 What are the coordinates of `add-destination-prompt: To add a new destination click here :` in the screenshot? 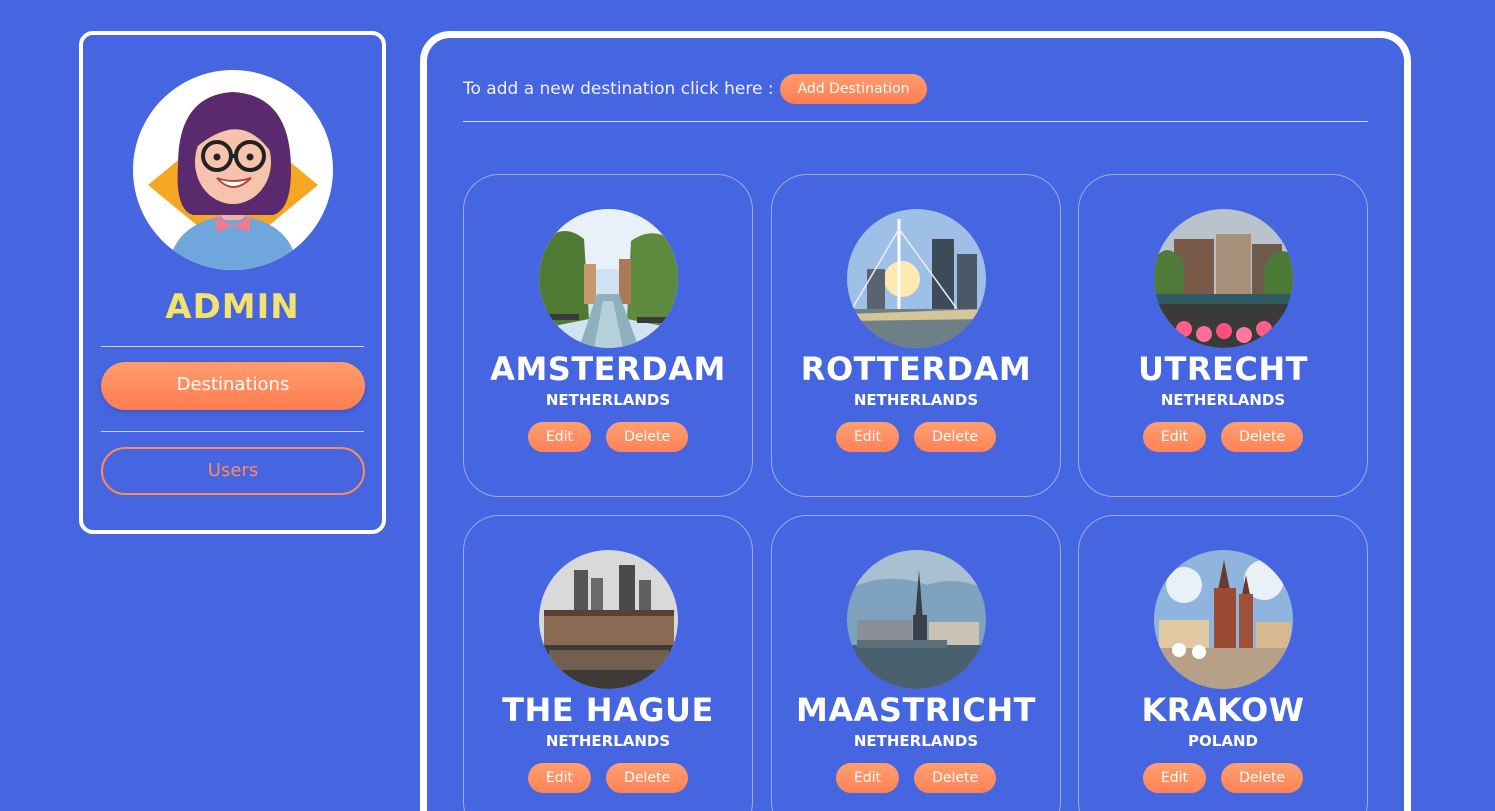 It's located at (618, 89).